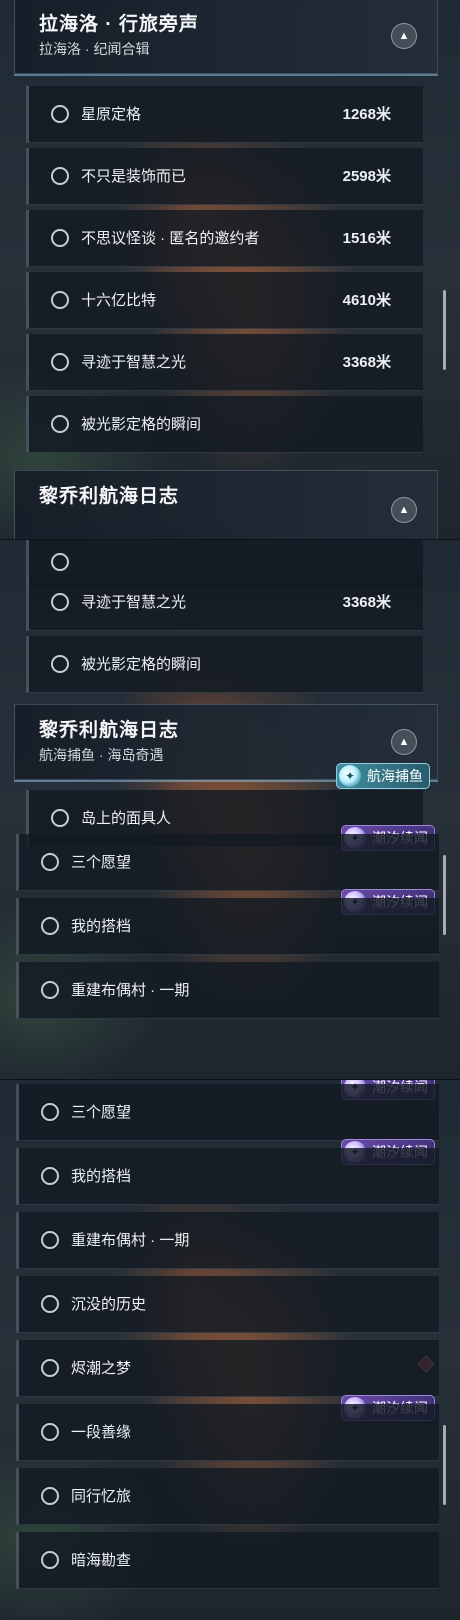  I want to click on badge-label: 航海捕鱼, so click(395, 776).